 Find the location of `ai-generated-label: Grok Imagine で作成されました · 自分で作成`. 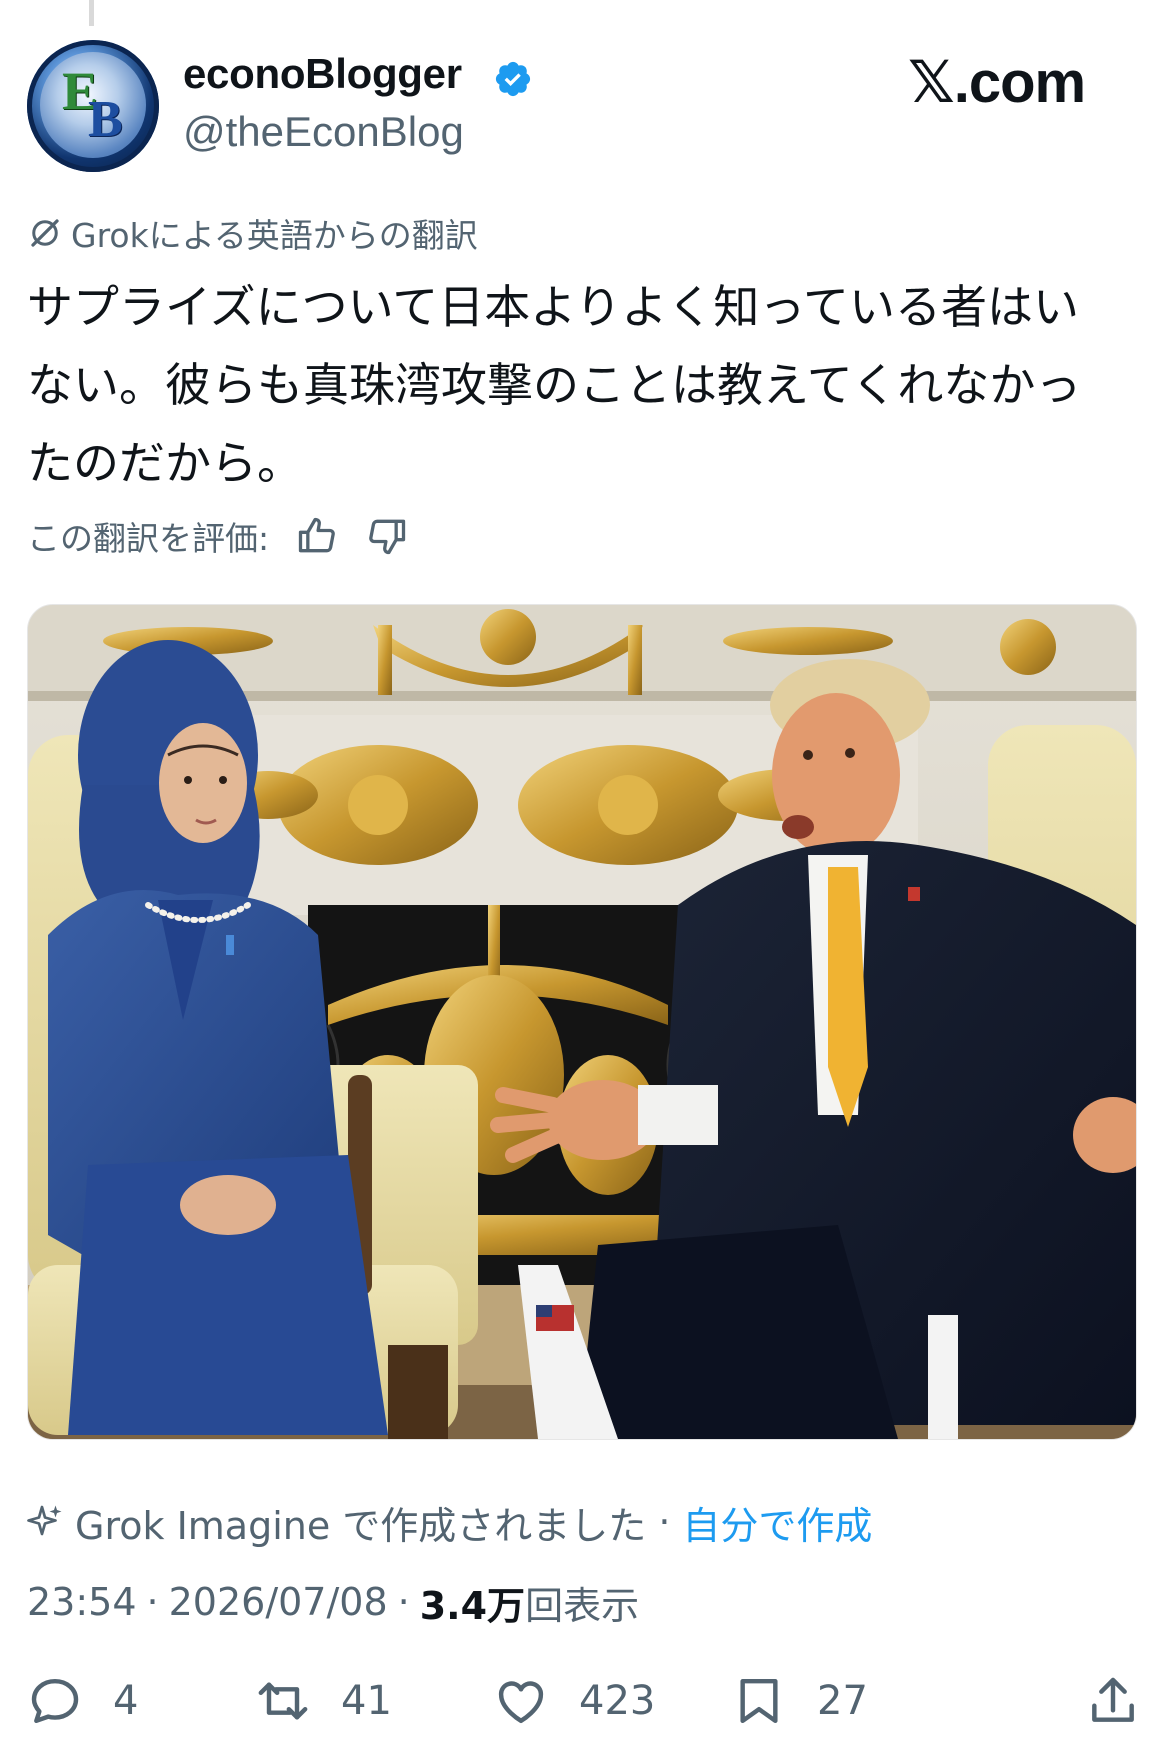

ai-generated-label: Grok Imagine で作成されました · 自分で作成 is located at coordinates (449, 1522).